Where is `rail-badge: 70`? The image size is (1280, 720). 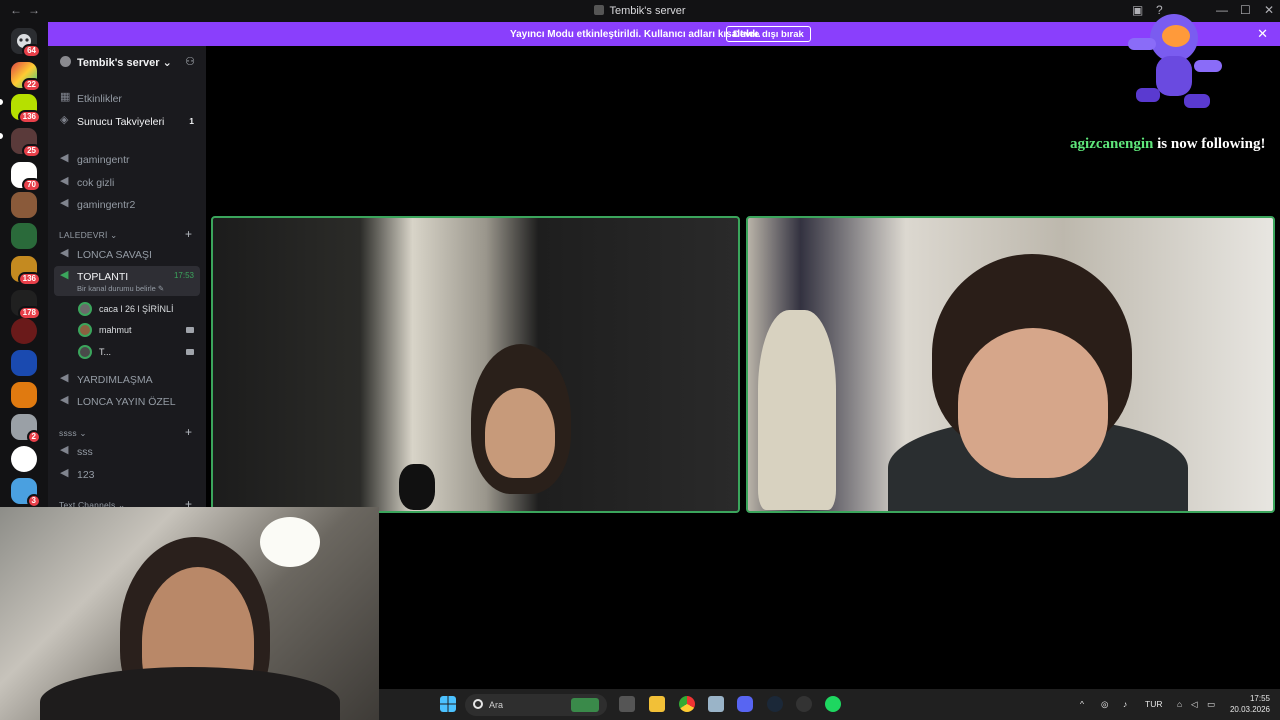 rail-badge: 70 is located at coordinates (31, 185).